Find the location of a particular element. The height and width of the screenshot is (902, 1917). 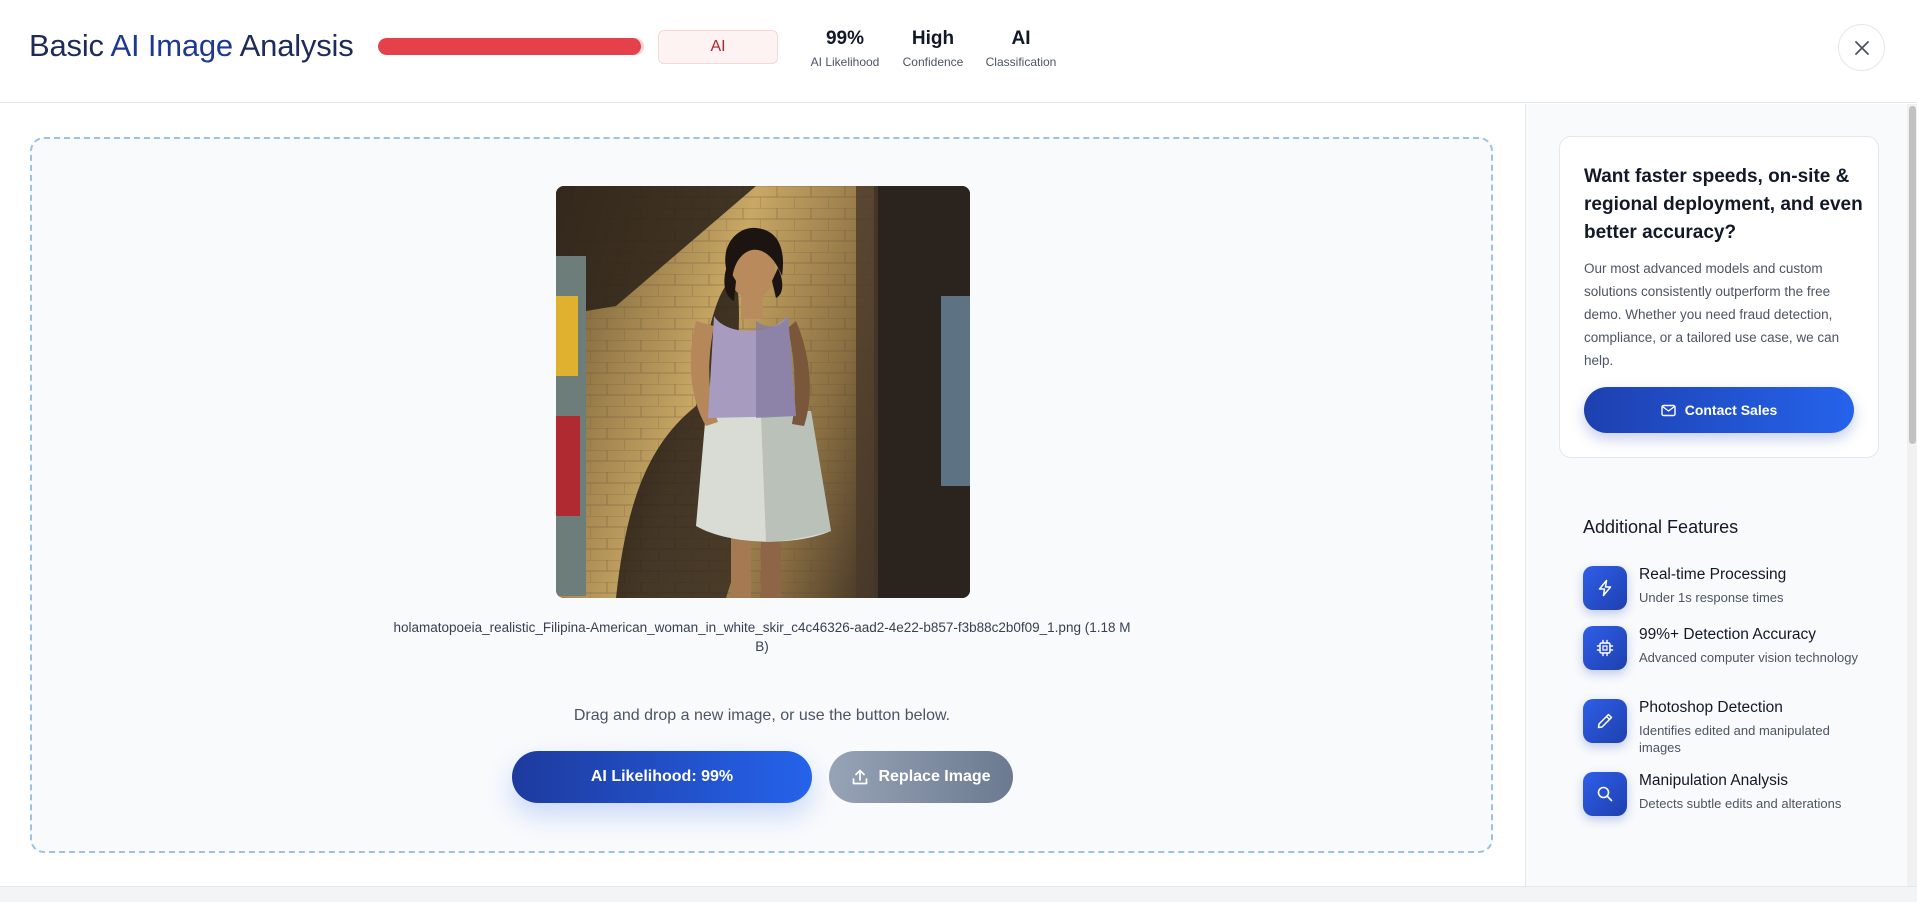

feature-title: Photoshop Detection is located at coordinates (1711, 707).